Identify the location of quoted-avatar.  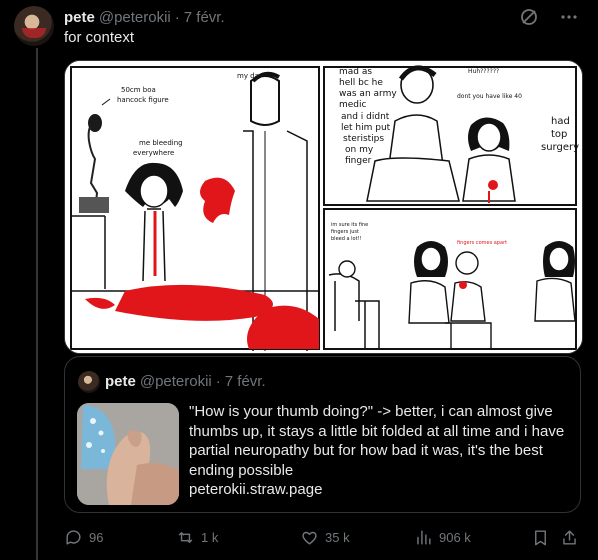
(89, 382).